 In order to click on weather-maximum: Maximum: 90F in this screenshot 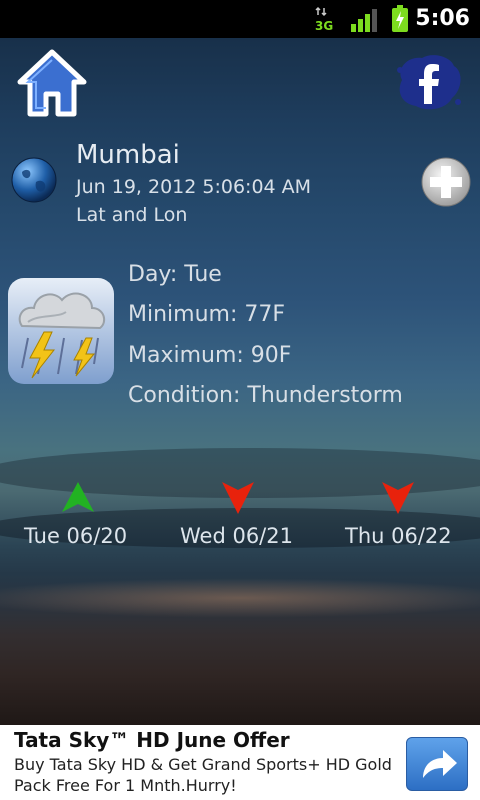, I will do `click(210, 355)`.